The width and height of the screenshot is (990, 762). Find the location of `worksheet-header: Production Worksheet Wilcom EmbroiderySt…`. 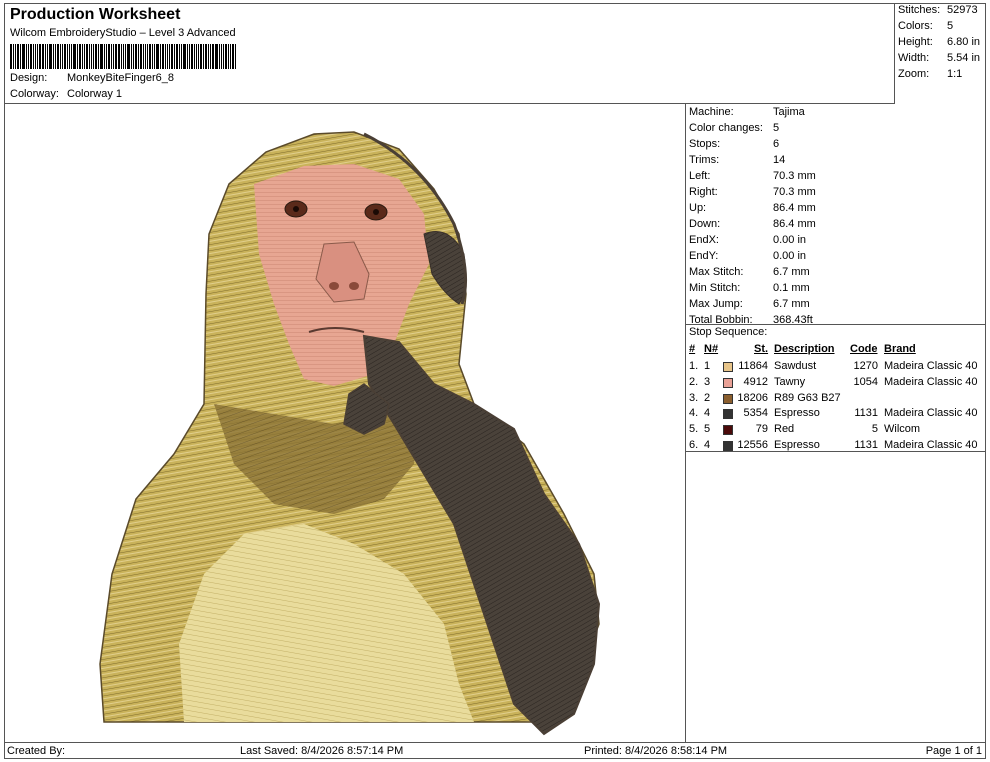

worksheet-header: Production Worksheet Wilcom EmbroiderySt… is located at coordinates (449, 53).